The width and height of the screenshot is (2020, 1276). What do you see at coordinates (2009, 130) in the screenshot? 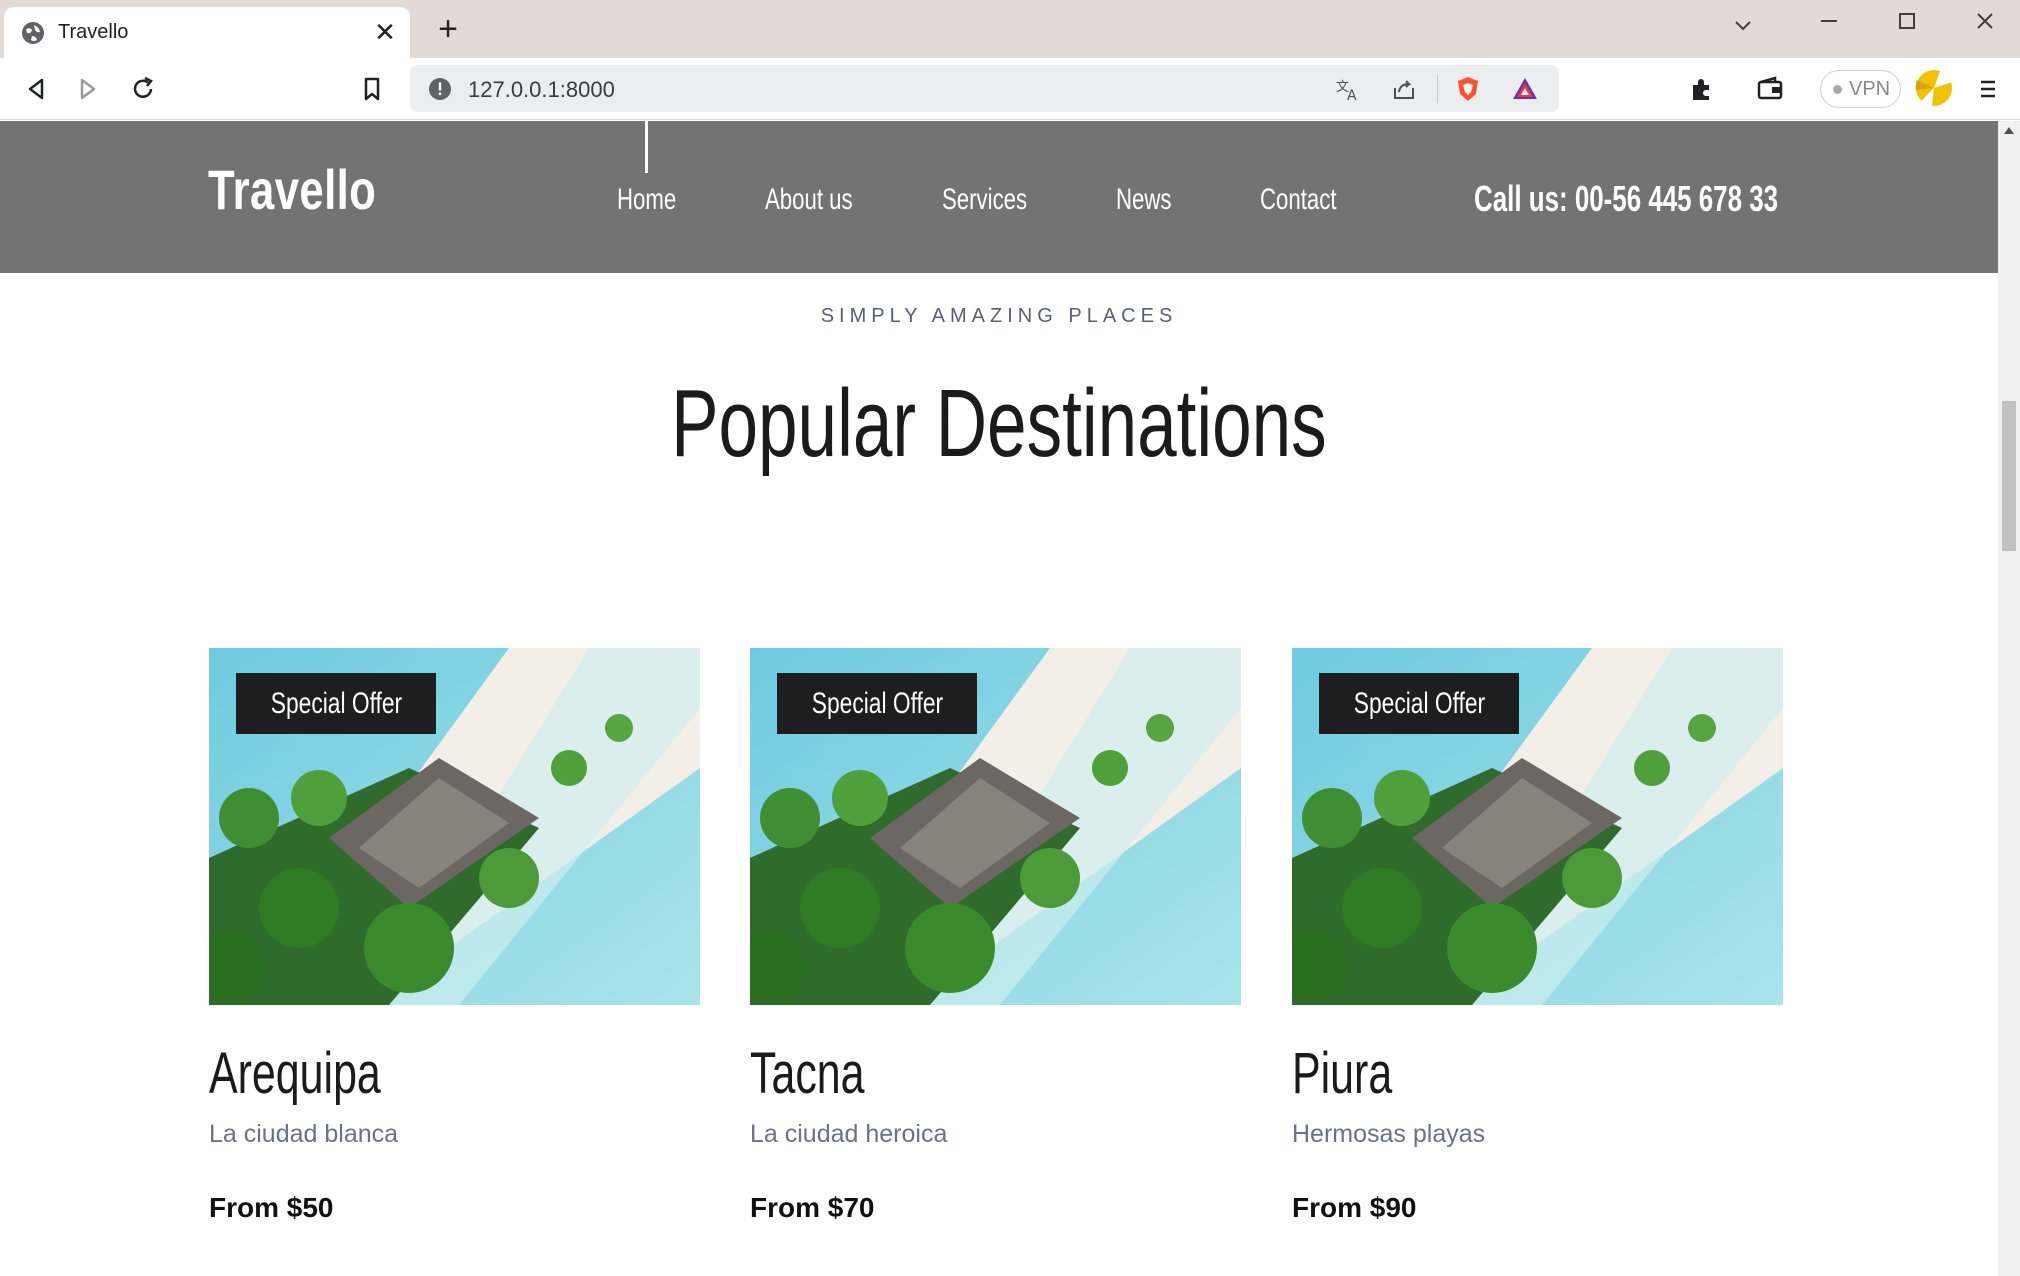
I see `scroll-up-arrow-icon` at bounding box center [2009, 130].